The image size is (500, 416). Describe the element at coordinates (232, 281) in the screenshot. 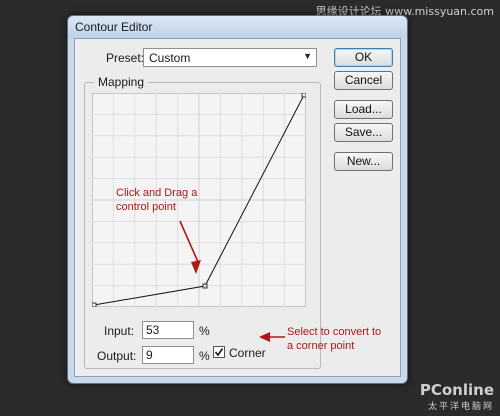

I see `annotation-arrows` at that location.